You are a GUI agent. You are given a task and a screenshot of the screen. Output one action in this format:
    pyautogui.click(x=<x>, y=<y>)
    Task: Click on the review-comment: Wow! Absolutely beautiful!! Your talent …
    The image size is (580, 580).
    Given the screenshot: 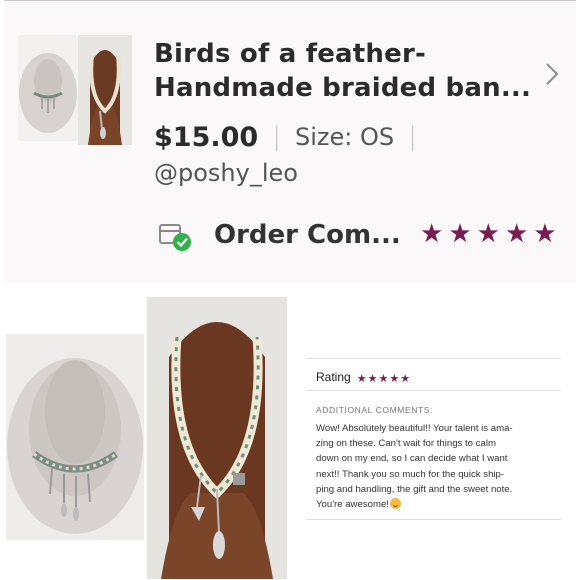 What is the action you would take?
    pyautogui.click(x=438, y=466)
    